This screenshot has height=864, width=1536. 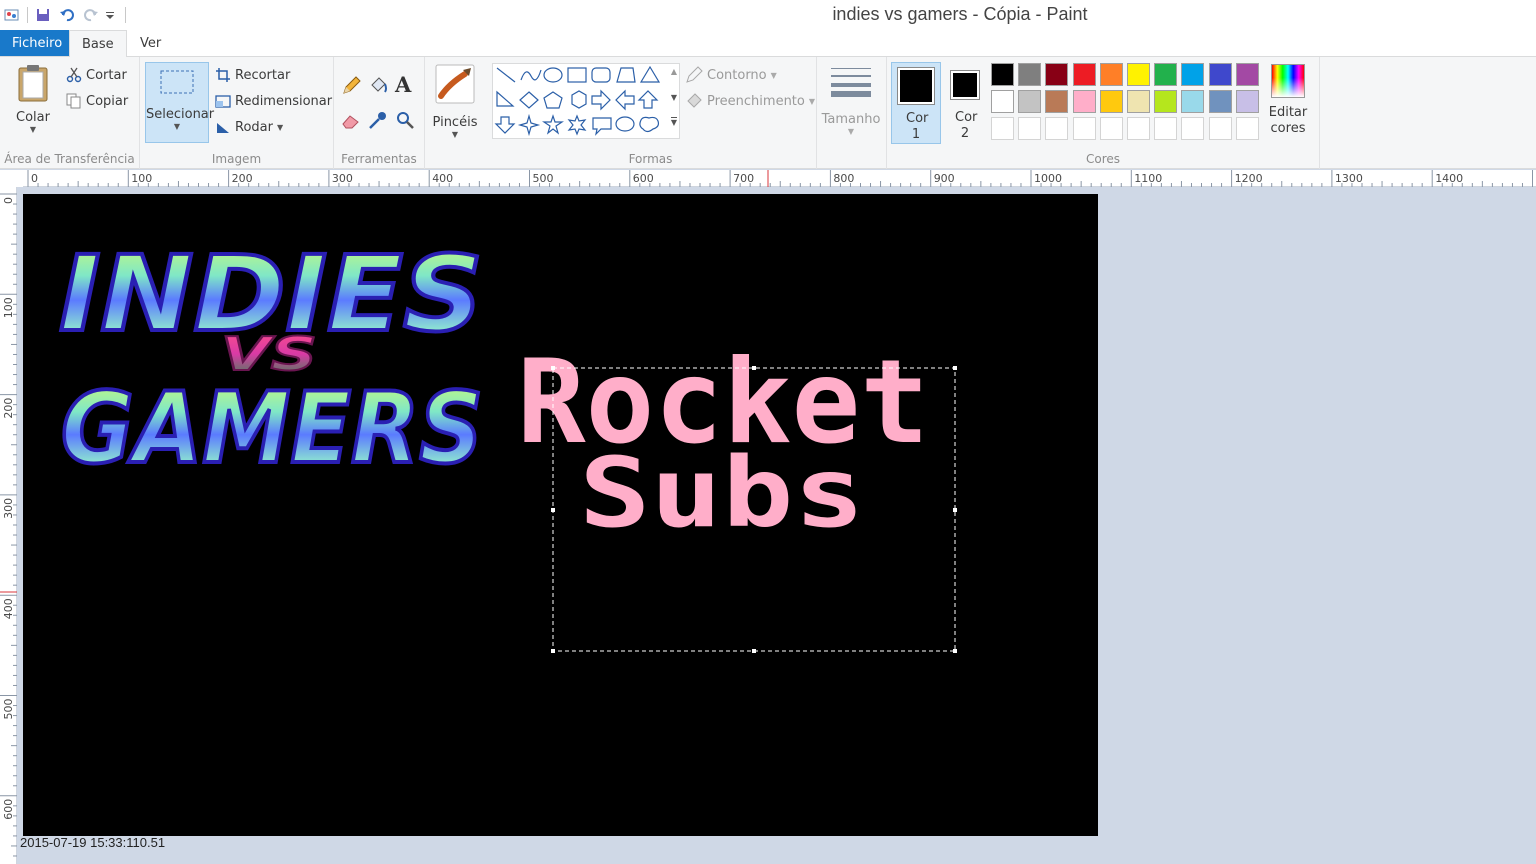 I want to click on clipboard-icon, so click(x=33, y=83).